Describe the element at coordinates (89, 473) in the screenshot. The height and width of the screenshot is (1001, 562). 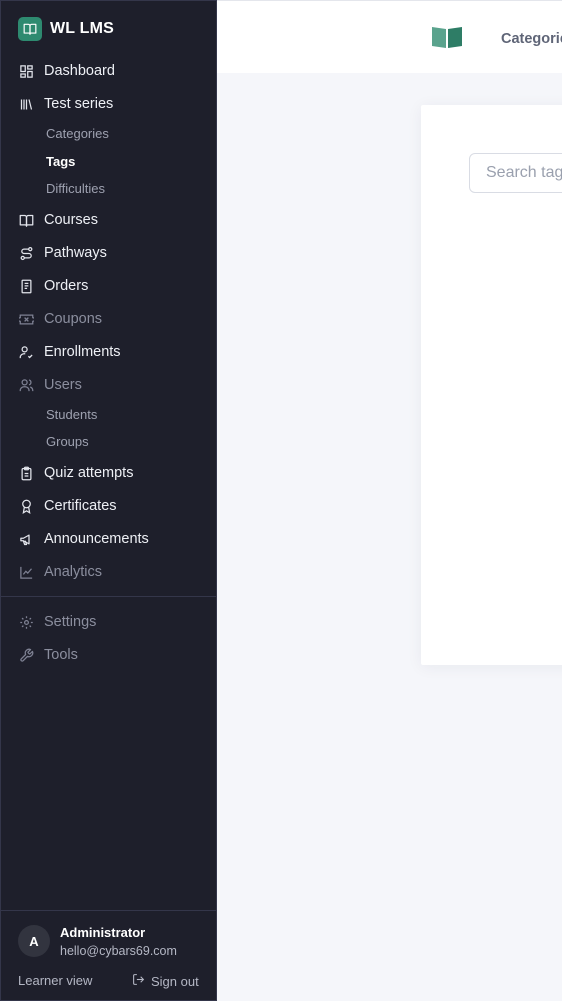
I see `sidebar-item-label: Quiz attempts` at that location.